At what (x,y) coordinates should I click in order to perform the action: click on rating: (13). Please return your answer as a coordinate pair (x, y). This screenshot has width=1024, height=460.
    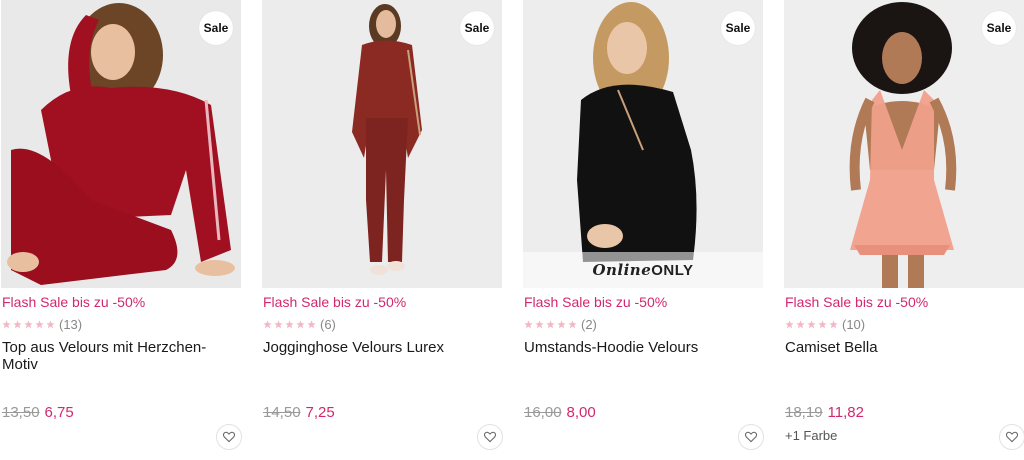
    Looking at the image, I should click on (42, 324).